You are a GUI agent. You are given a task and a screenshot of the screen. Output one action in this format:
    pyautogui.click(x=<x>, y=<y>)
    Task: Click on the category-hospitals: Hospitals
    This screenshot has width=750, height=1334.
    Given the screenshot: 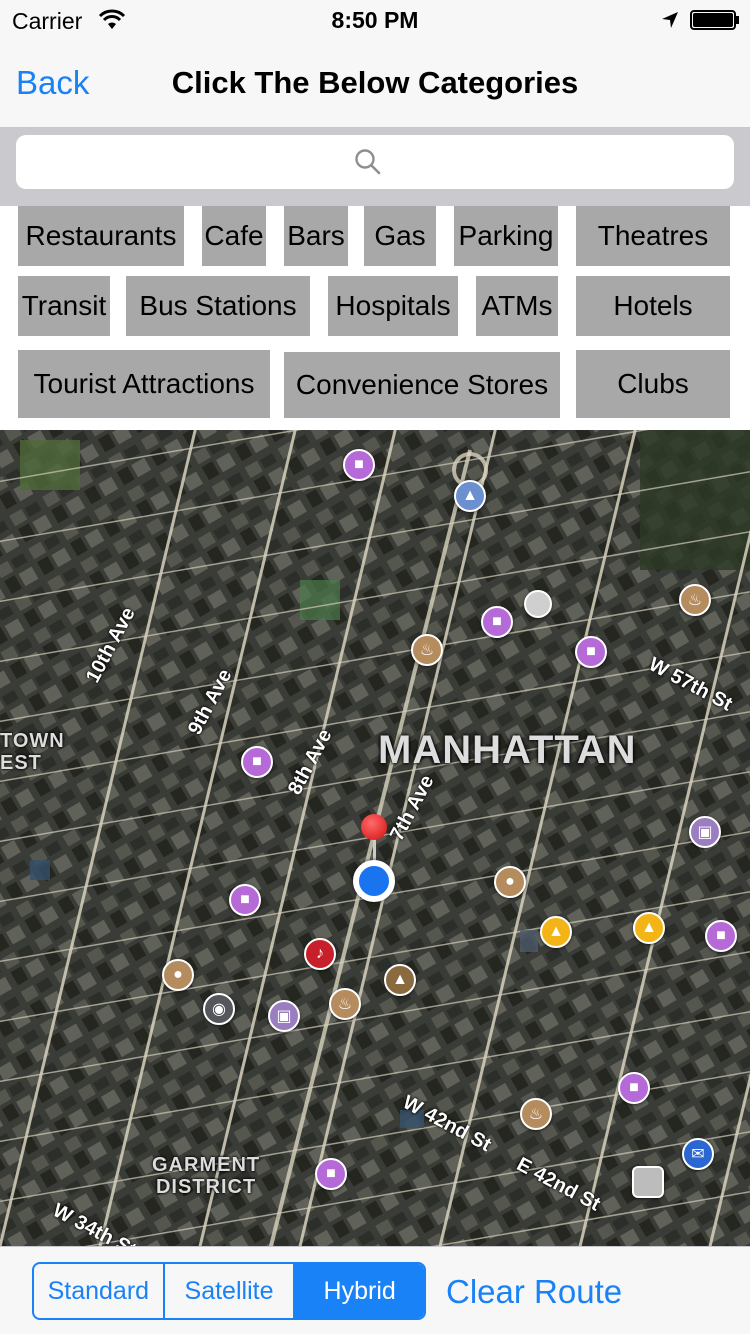 What is the action you would take?
    pyautogui.click(x=393, y=306)
    